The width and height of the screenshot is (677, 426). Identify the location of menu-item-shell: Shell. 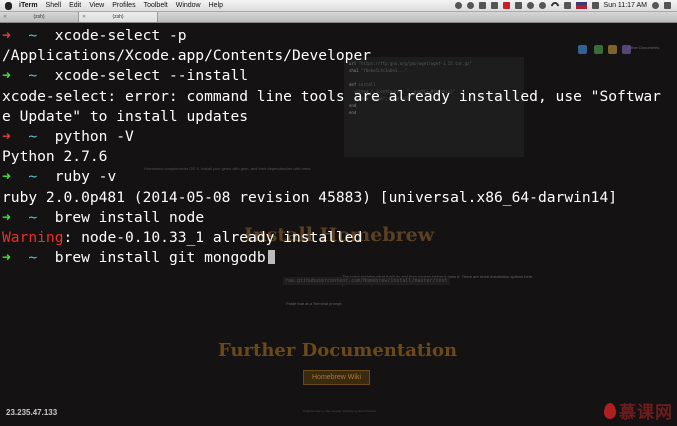
(54, 5).